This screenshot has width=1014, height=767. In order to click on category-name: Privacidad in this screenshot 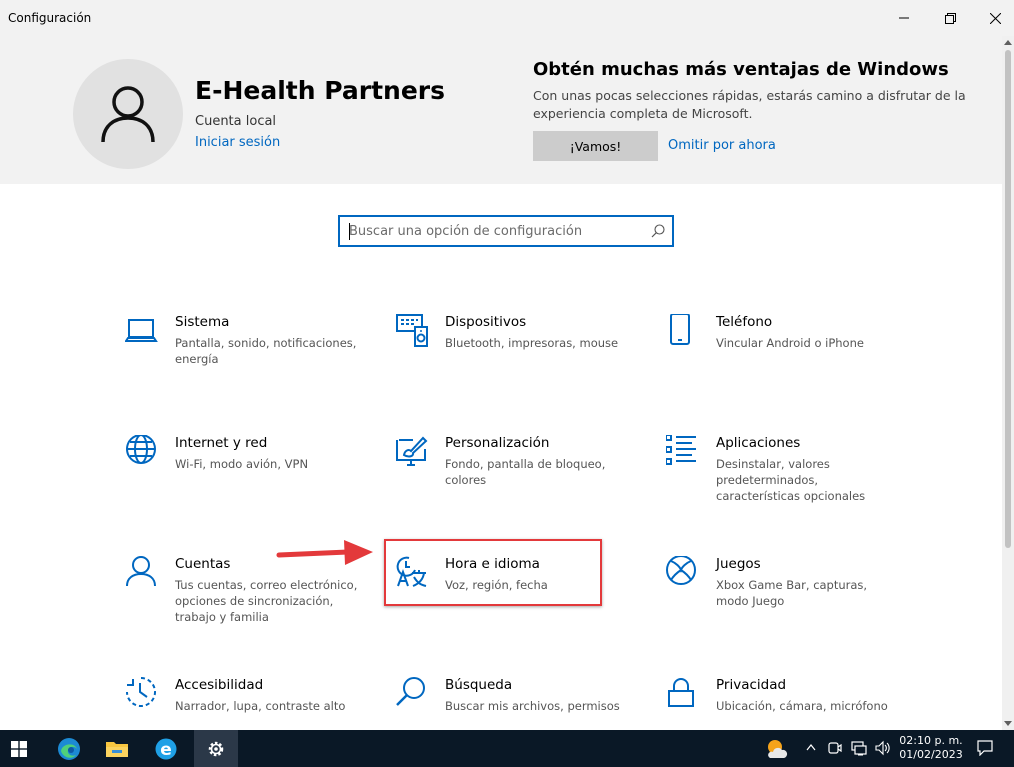, I will do `click(751, 685)`.